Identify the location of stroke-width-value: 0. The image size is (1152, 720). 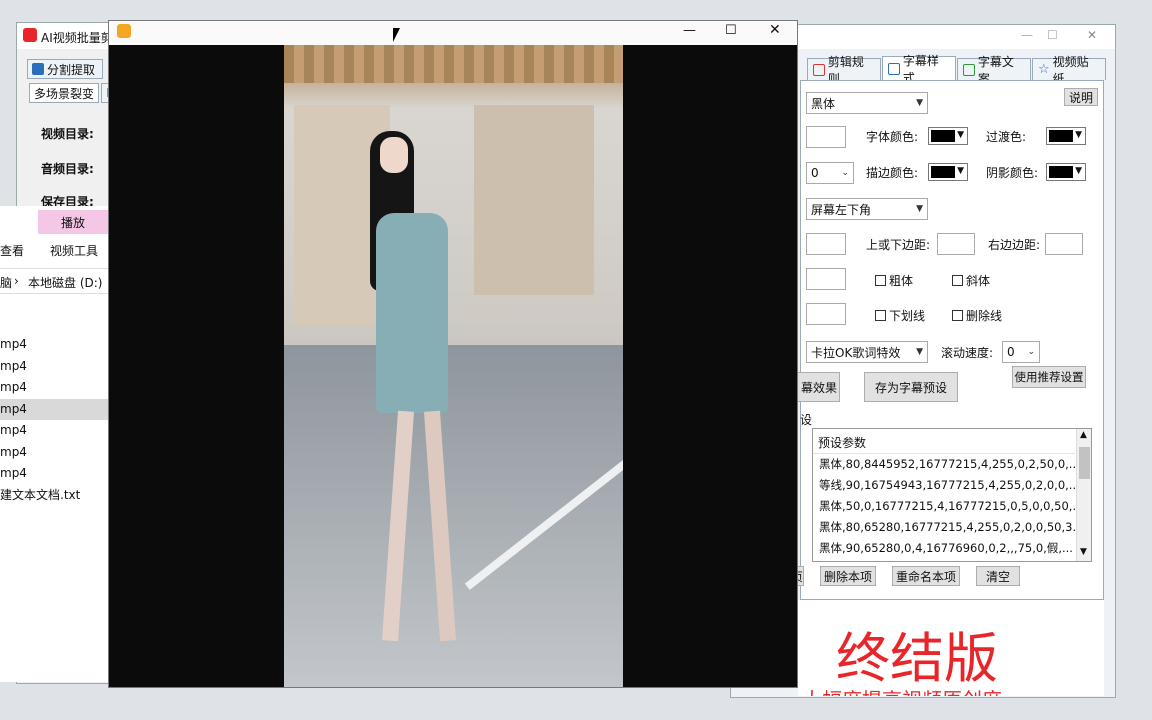
(815, 173).